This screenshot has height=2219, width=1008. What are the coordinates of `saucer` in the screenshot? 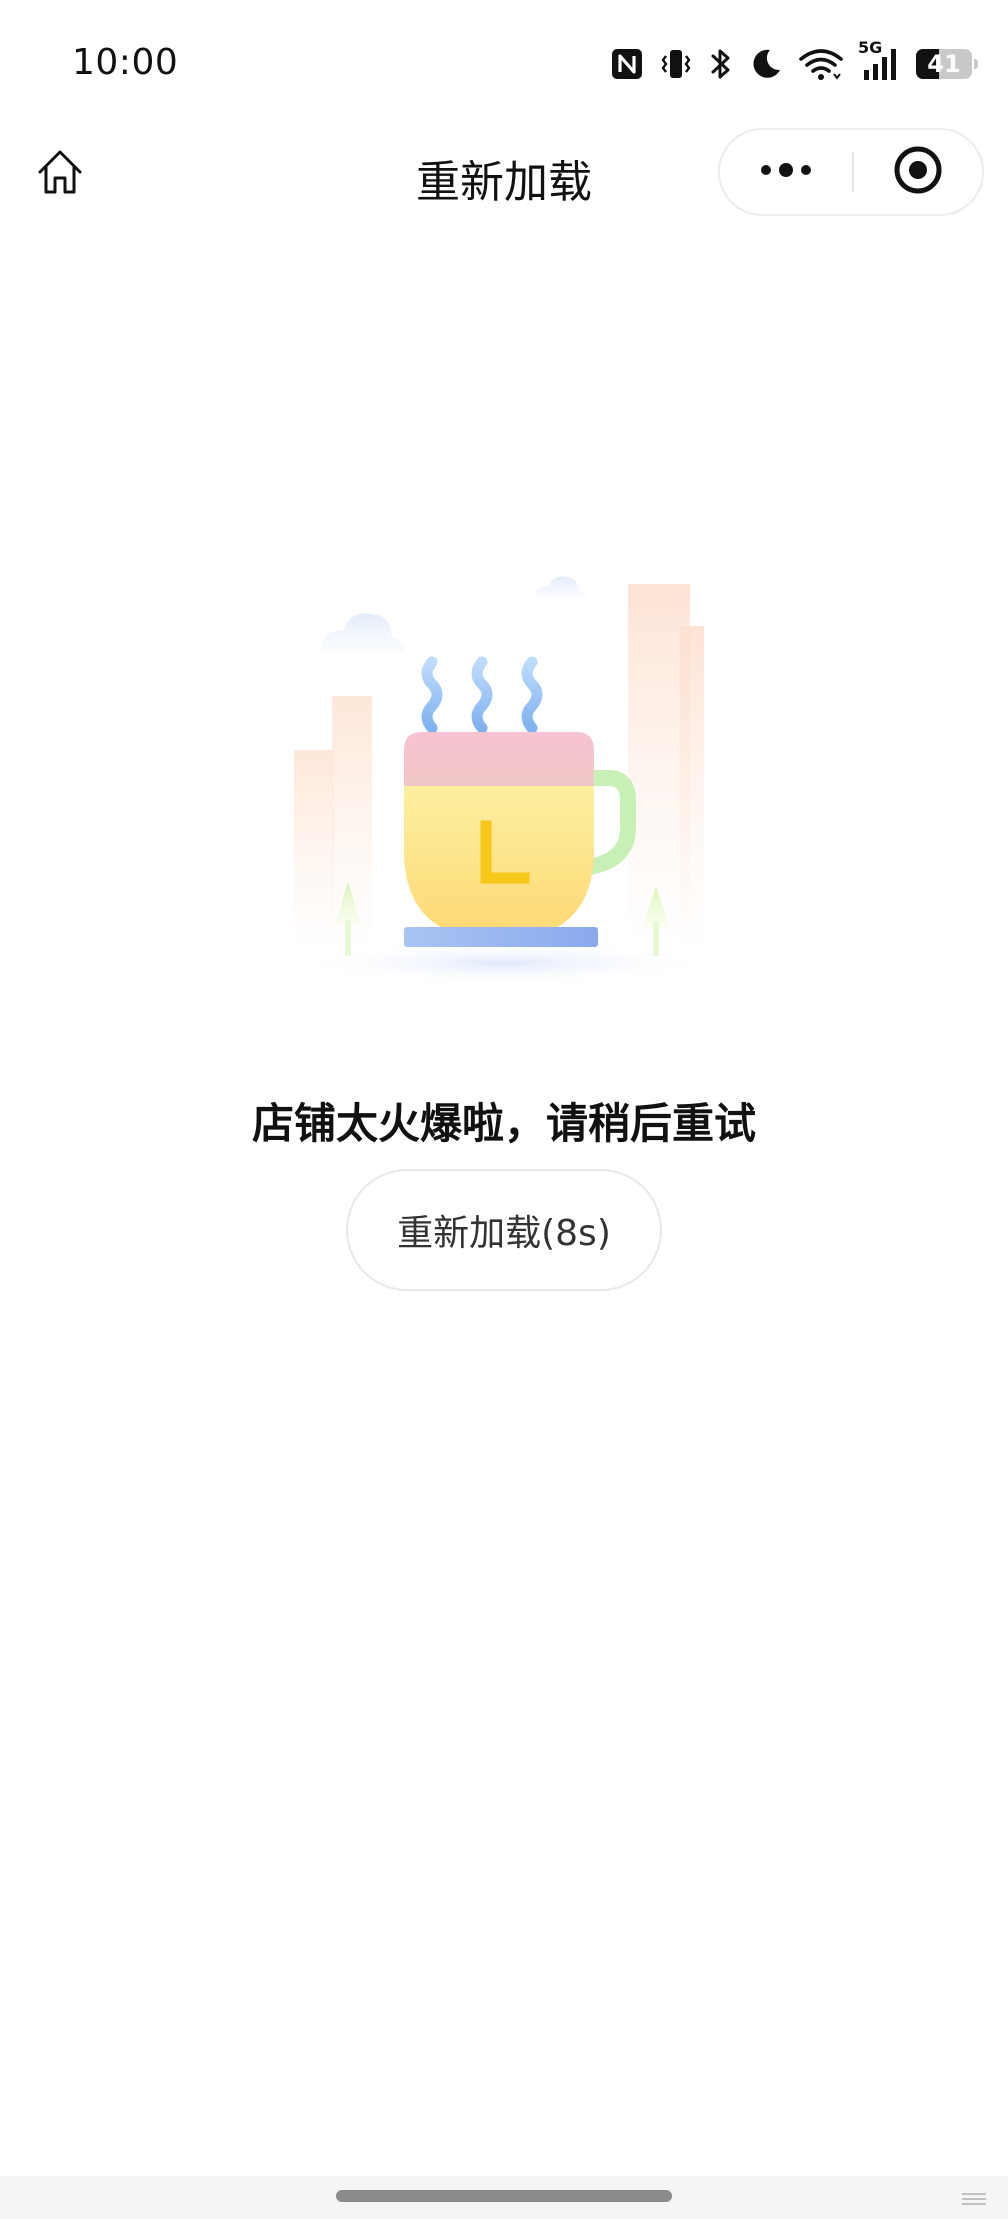 It's located at (501, 937).